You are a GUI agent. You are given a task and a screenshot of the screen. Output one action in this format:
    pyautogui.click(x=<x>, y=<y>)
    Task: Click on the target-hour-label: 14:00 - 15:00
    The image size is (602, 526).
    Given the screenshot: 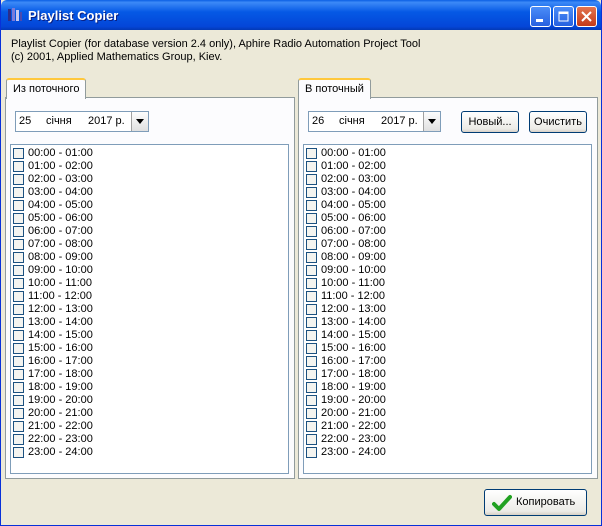 What is the action you would take?
    pyautogui.click(x=353, y=335)
    